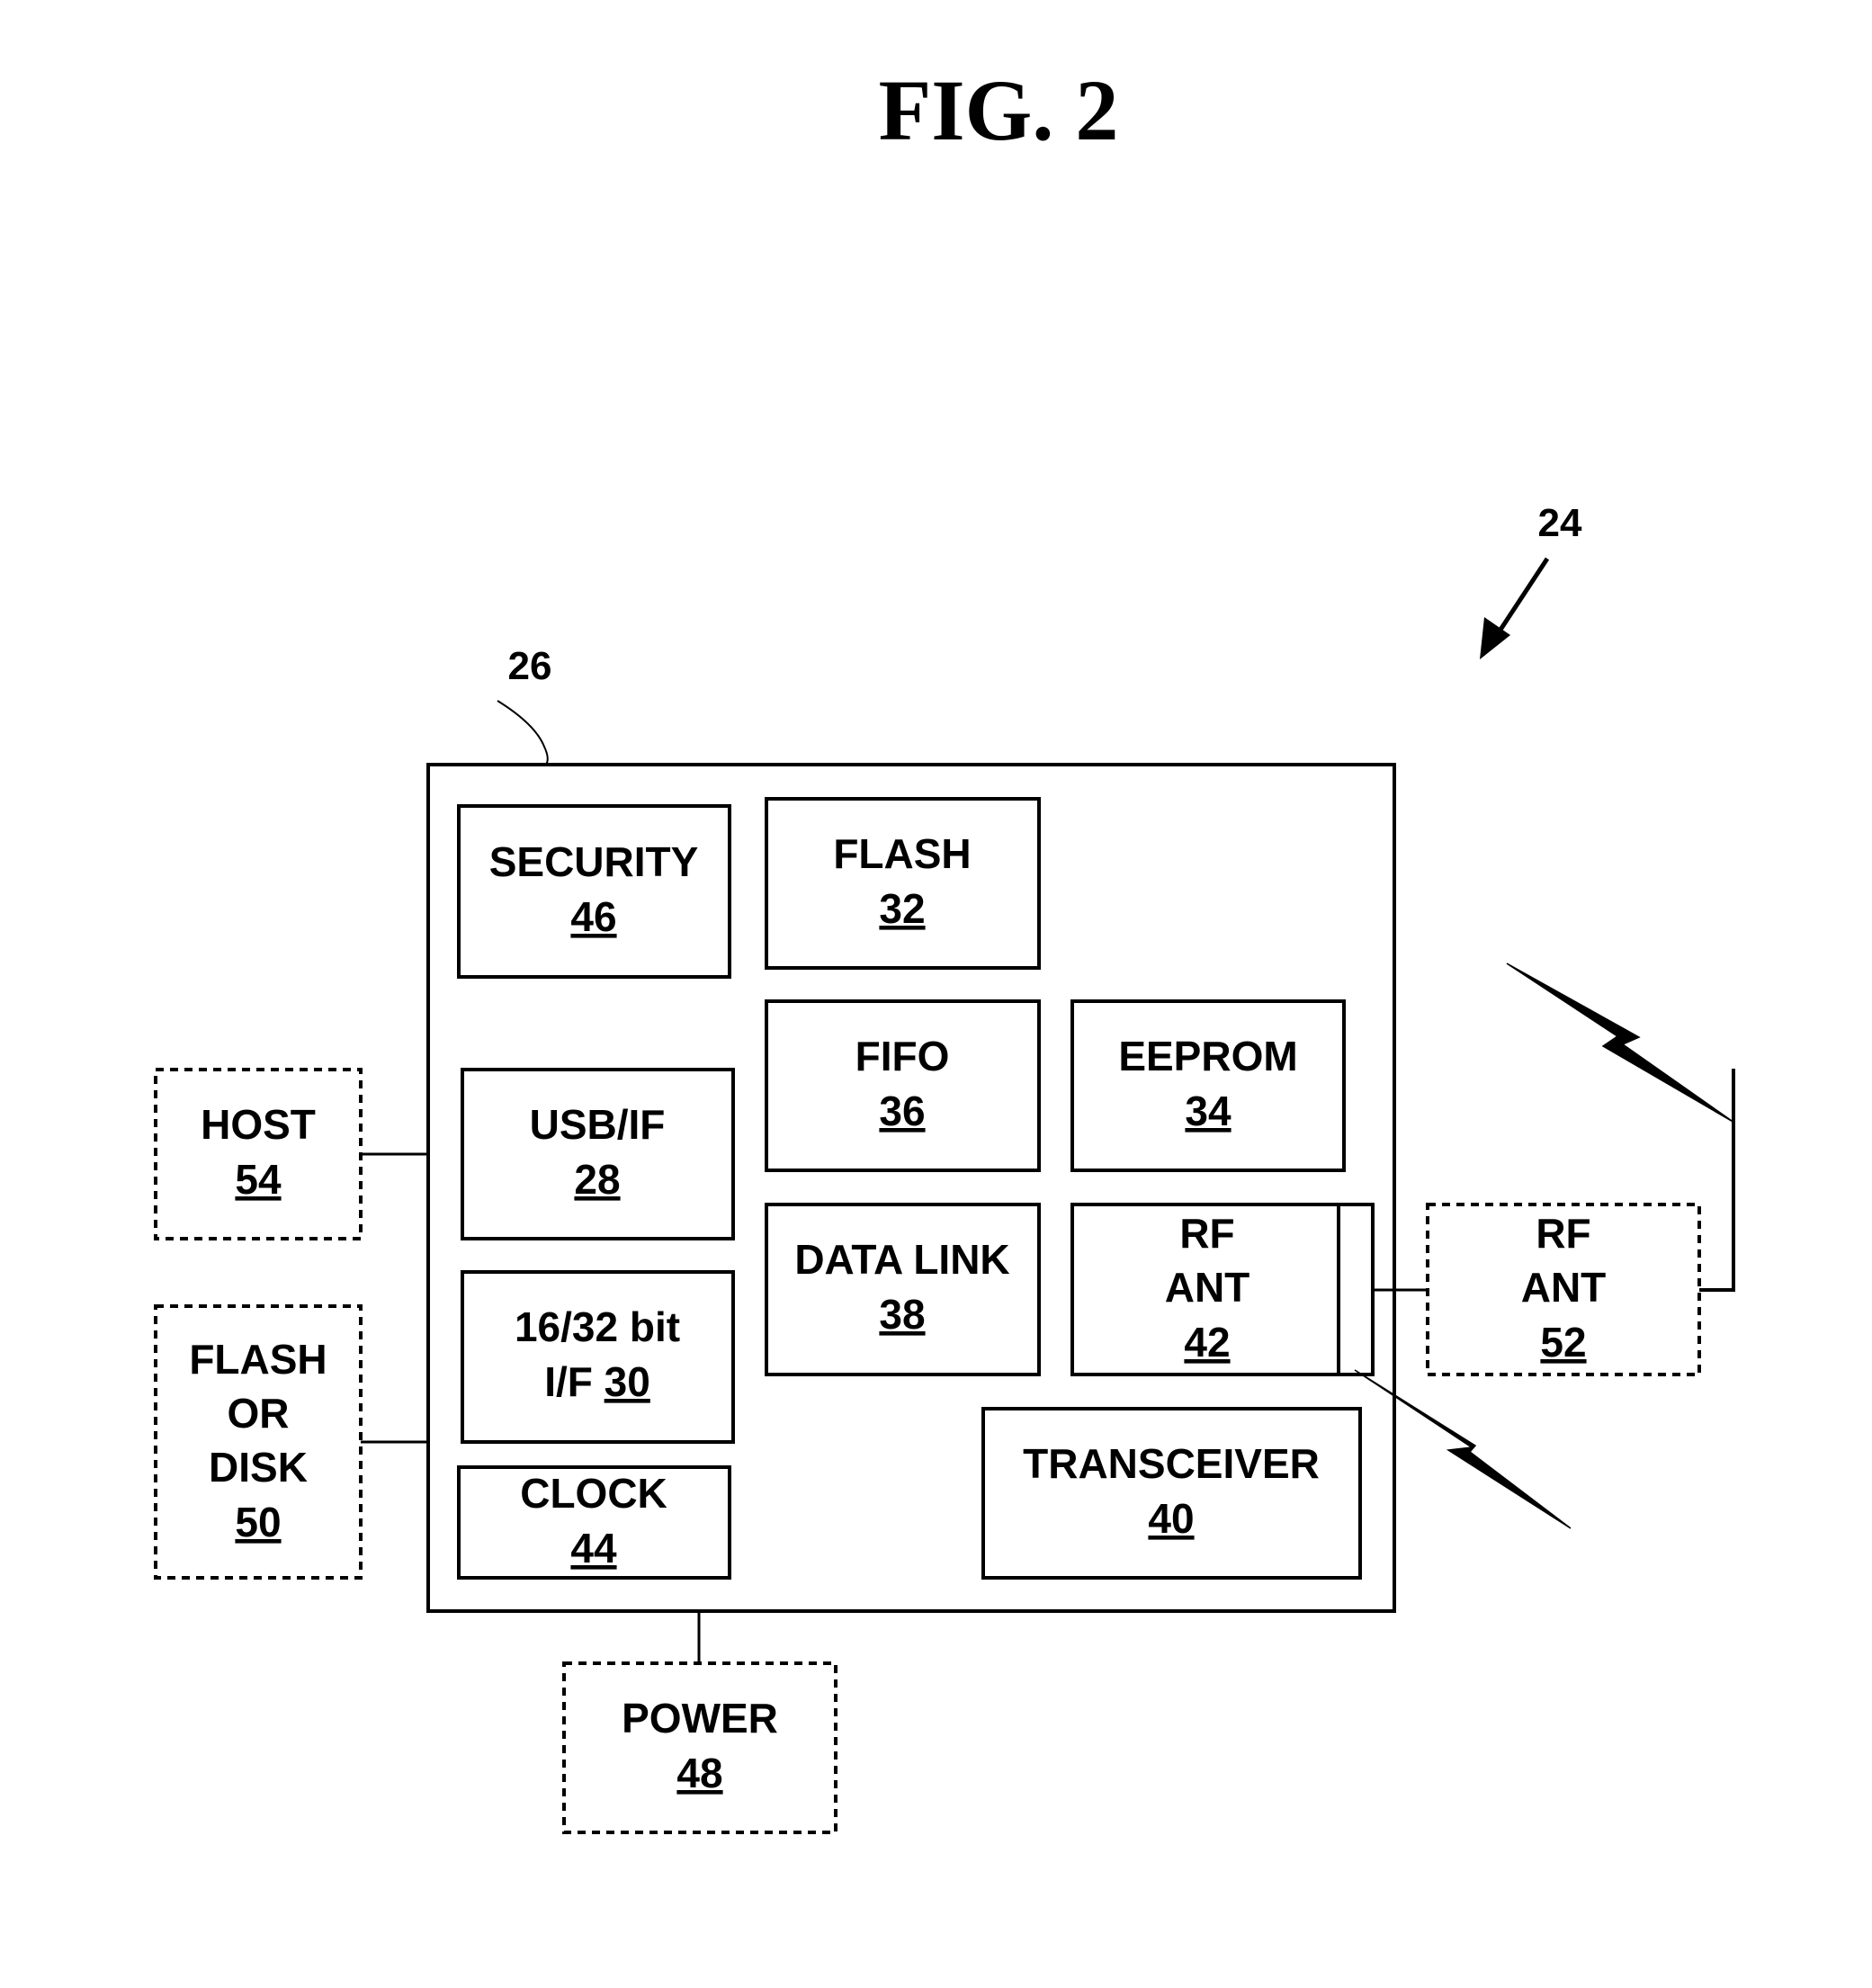 The width and height of the screenshot is (1872, 1988). I want to click on block-rf-ant-internal-number: 42, so click(1207, 1343).